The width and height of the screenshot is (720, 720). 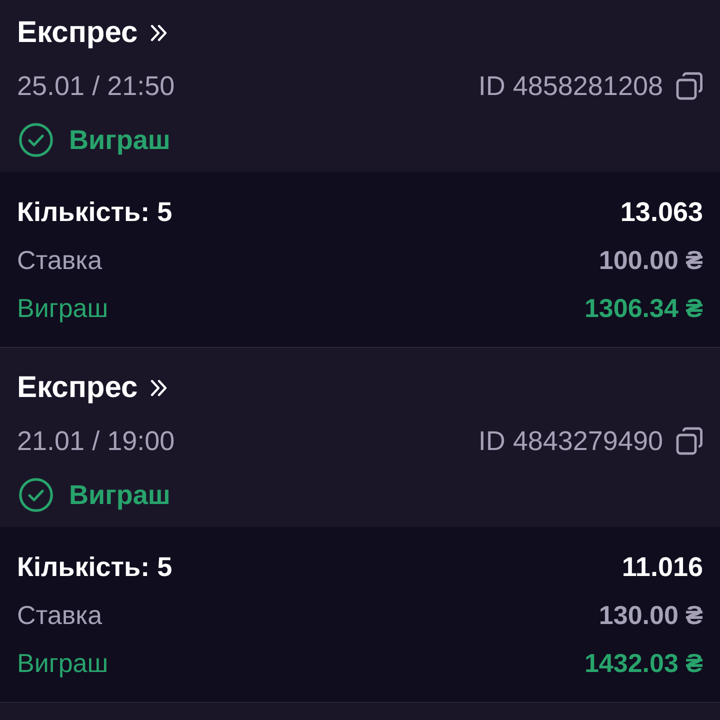 I want to click on payout-amount: 1306.34 ₴, so click(x=643, y=308).